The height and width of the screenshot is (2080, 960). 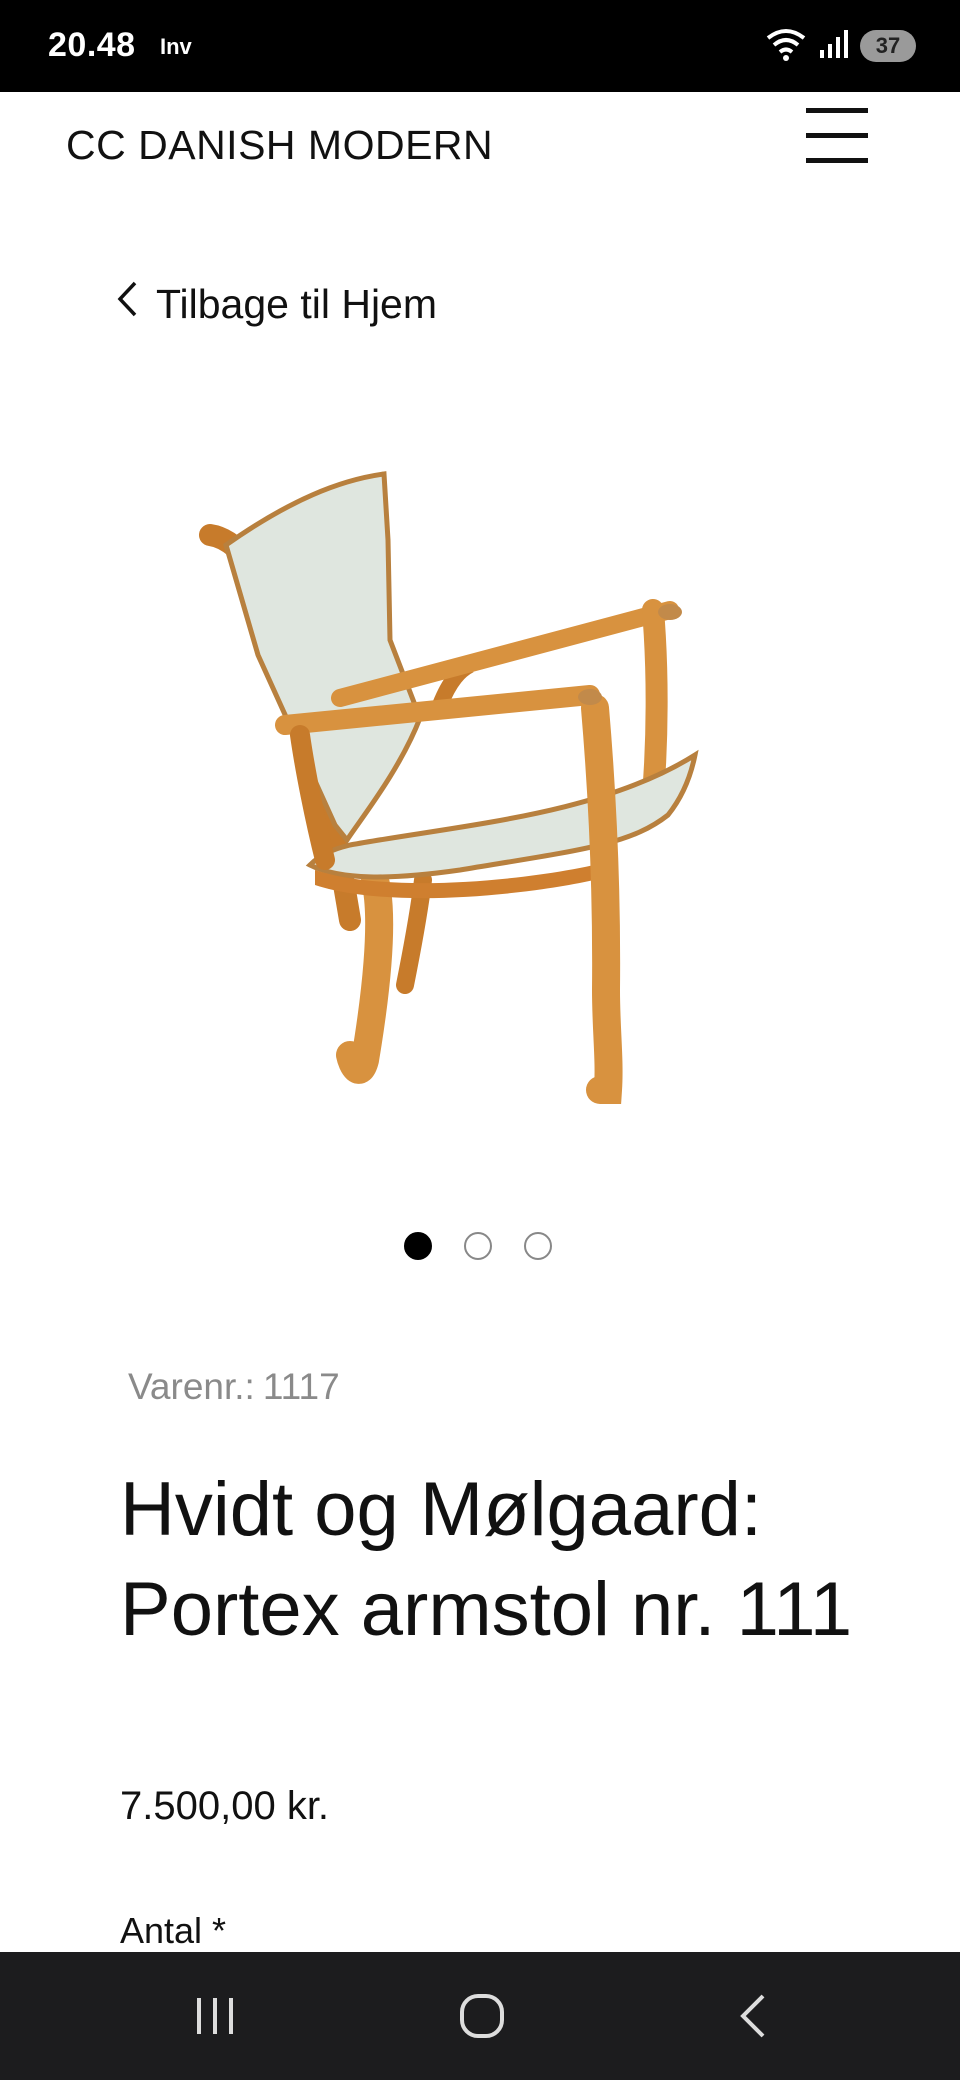 I want to click on product-price: 7.500,00 kr., so click(x=225, y=1806).